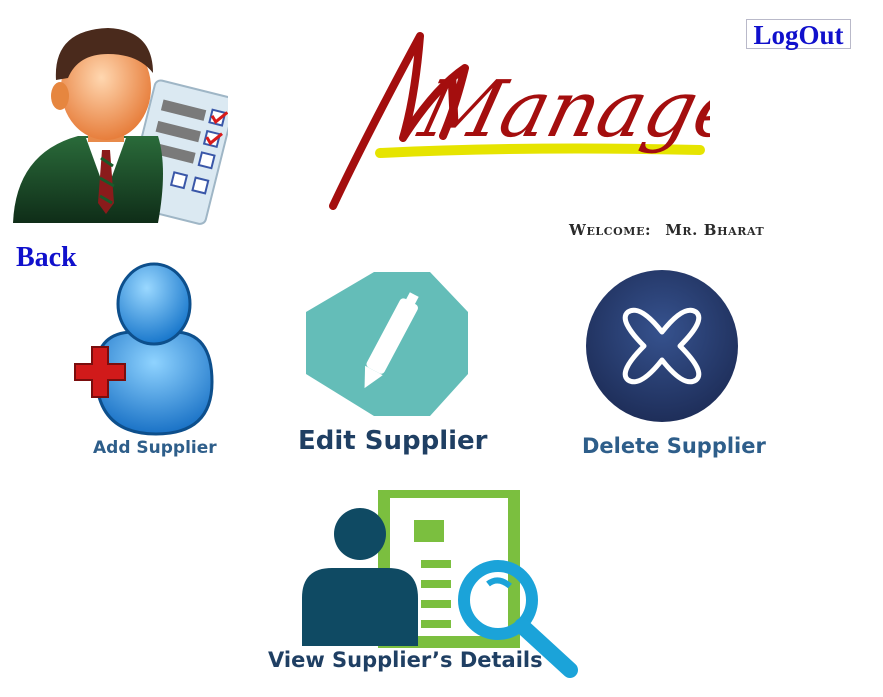 The height and width of the screenshot is (697, 883). What do you see at coordinates (155, 448) in the screenshot?
I see `add-supplier-label: Add Supplier` at bounding box center [155, 448].